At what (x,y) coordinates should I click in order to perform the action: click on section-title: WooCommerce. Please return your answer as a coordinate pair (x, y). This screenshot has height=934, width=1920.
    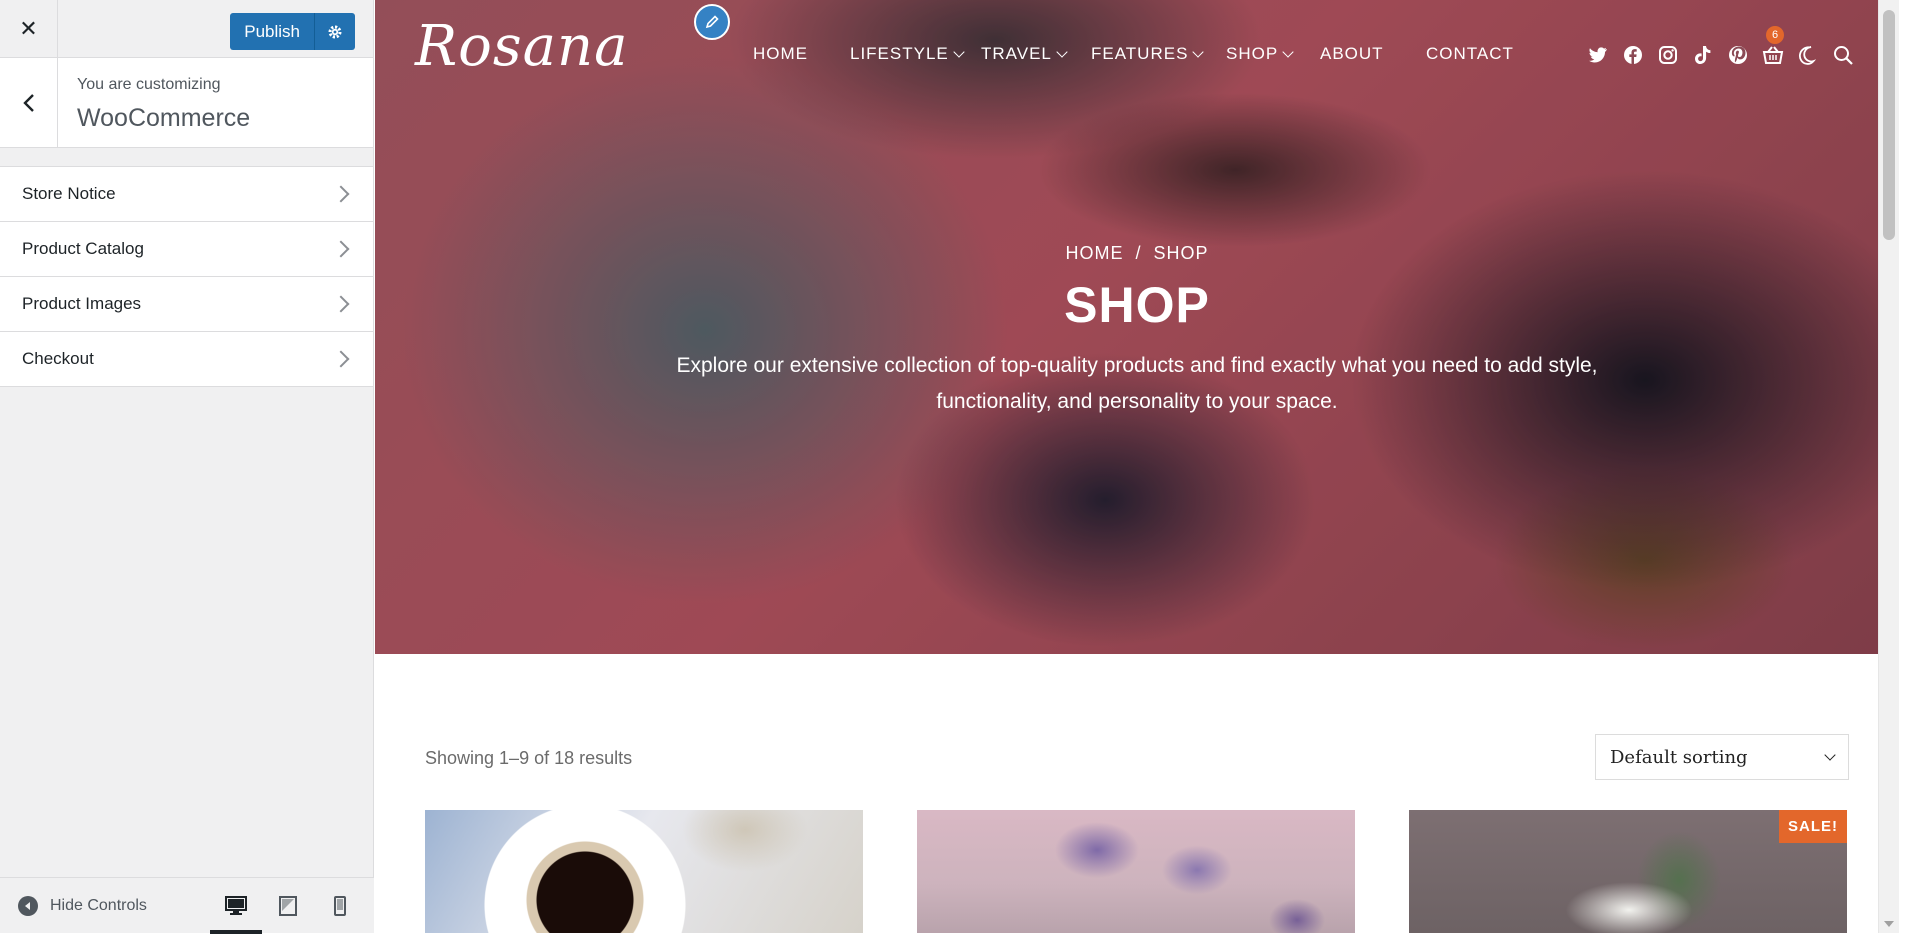
    Looking at the image, I should click on (164, 118).